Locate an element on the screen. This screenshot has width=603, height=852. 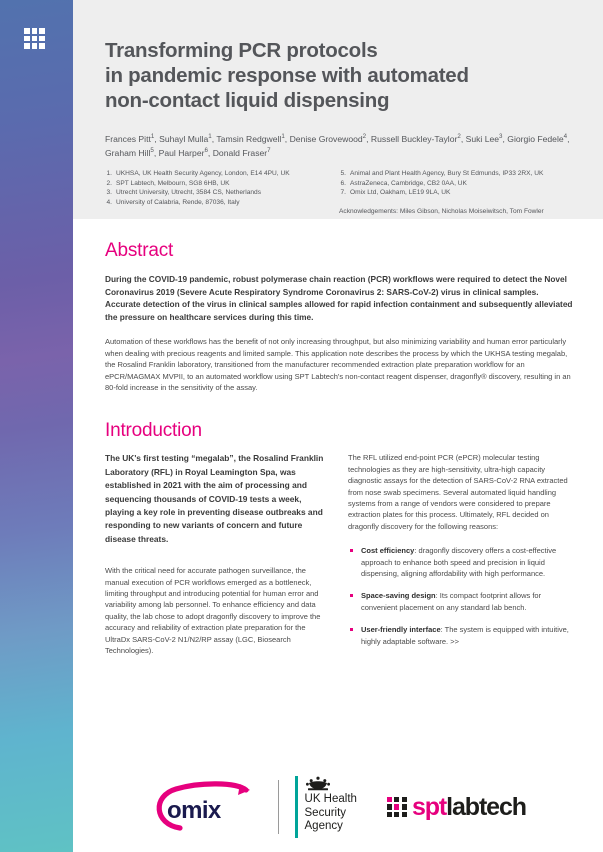
author-affiliation-marker: 3 is located at coordinates (501, 136).